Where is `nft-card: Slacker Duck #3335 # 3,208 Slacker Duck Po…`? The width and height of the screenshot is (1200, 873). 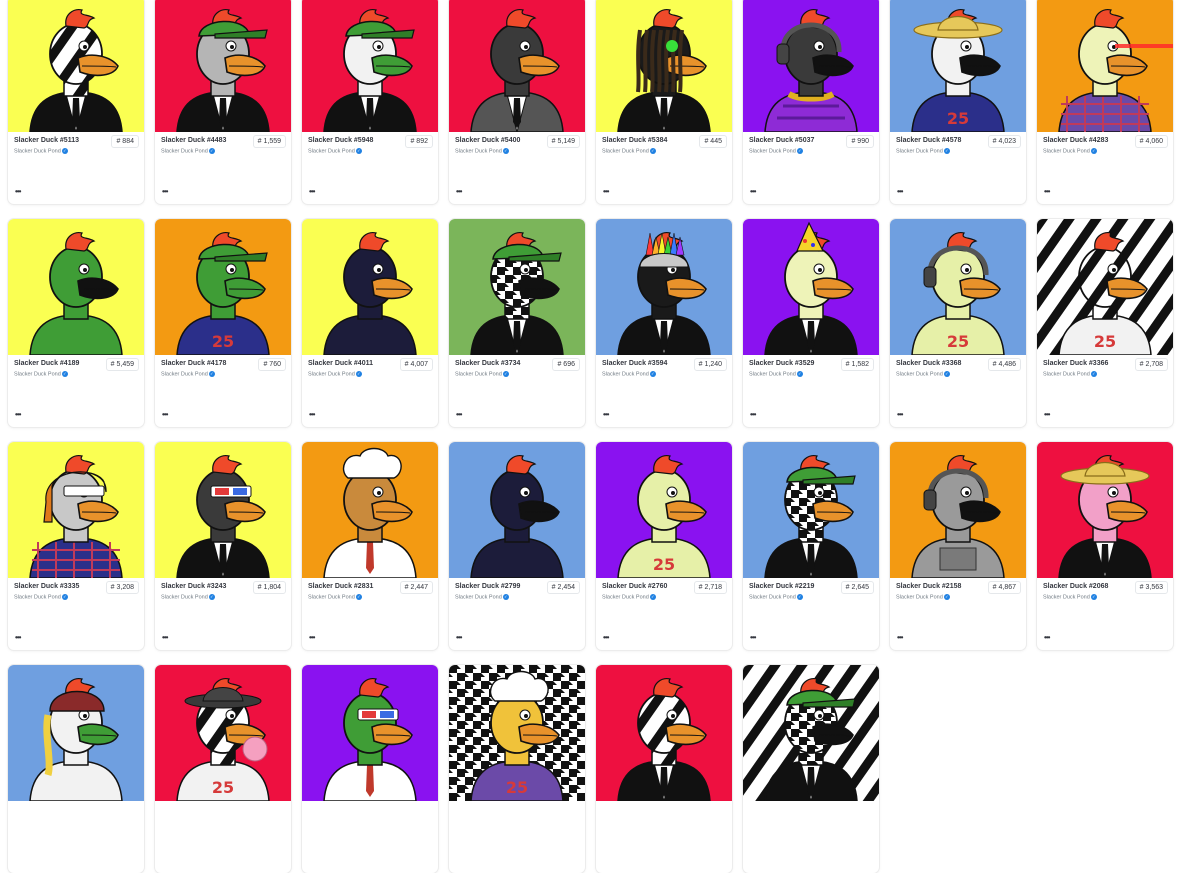
nft-card: Slacker Duck #3335 # 3,208 Slacker Duck Po… is located at coordinates (76, 546).